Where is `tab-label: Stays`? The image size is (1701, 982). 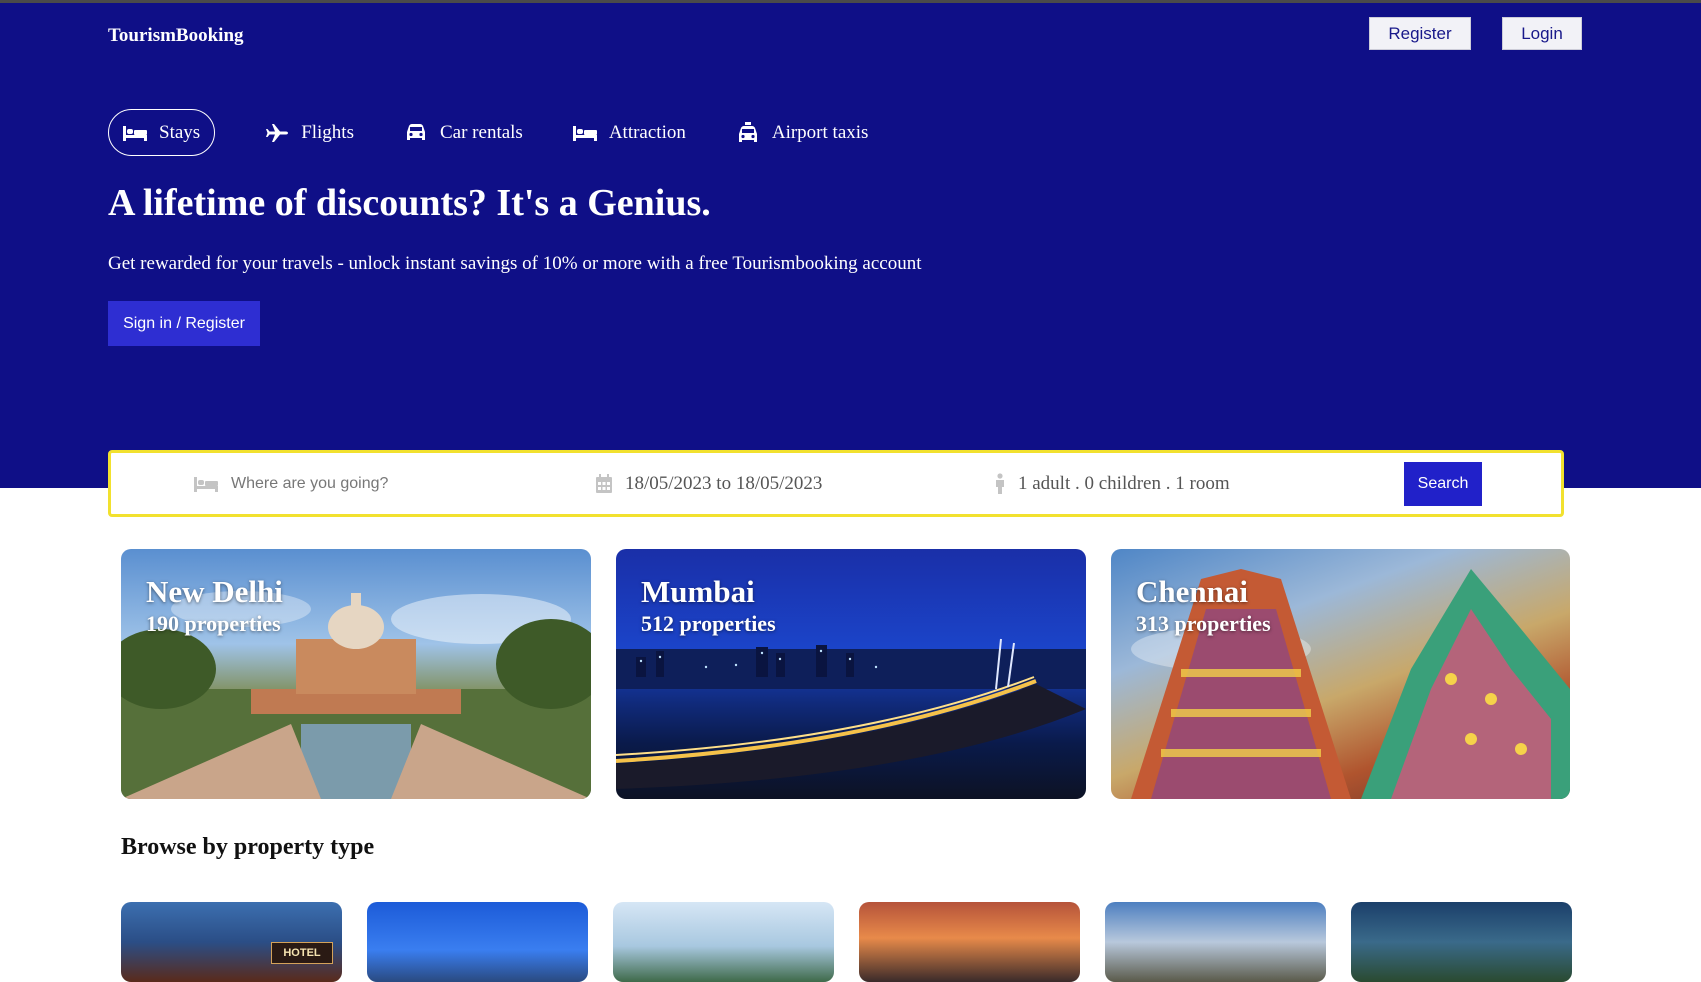 tab-label: Stays is located at coordinates (180, 132).